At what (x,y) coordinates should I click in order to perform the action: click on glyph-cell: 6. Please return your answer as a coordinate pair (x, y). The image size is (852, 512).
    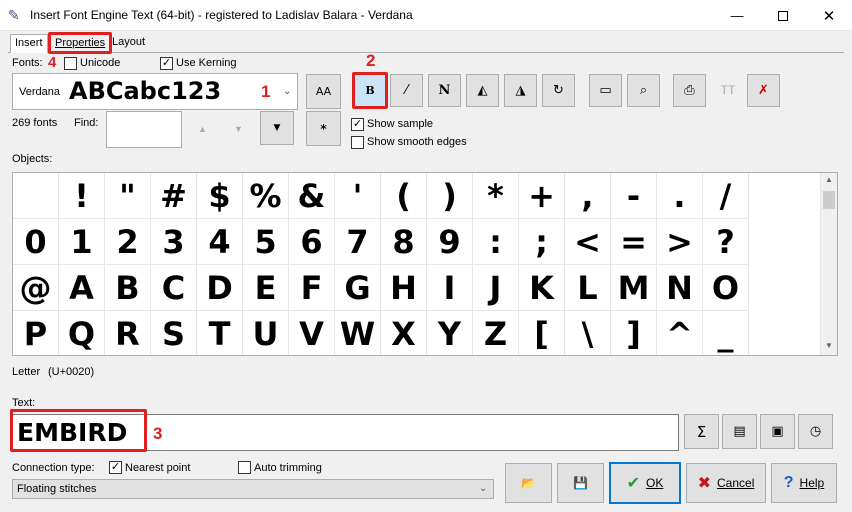
    Looking at the image, I should click on (312, 242).